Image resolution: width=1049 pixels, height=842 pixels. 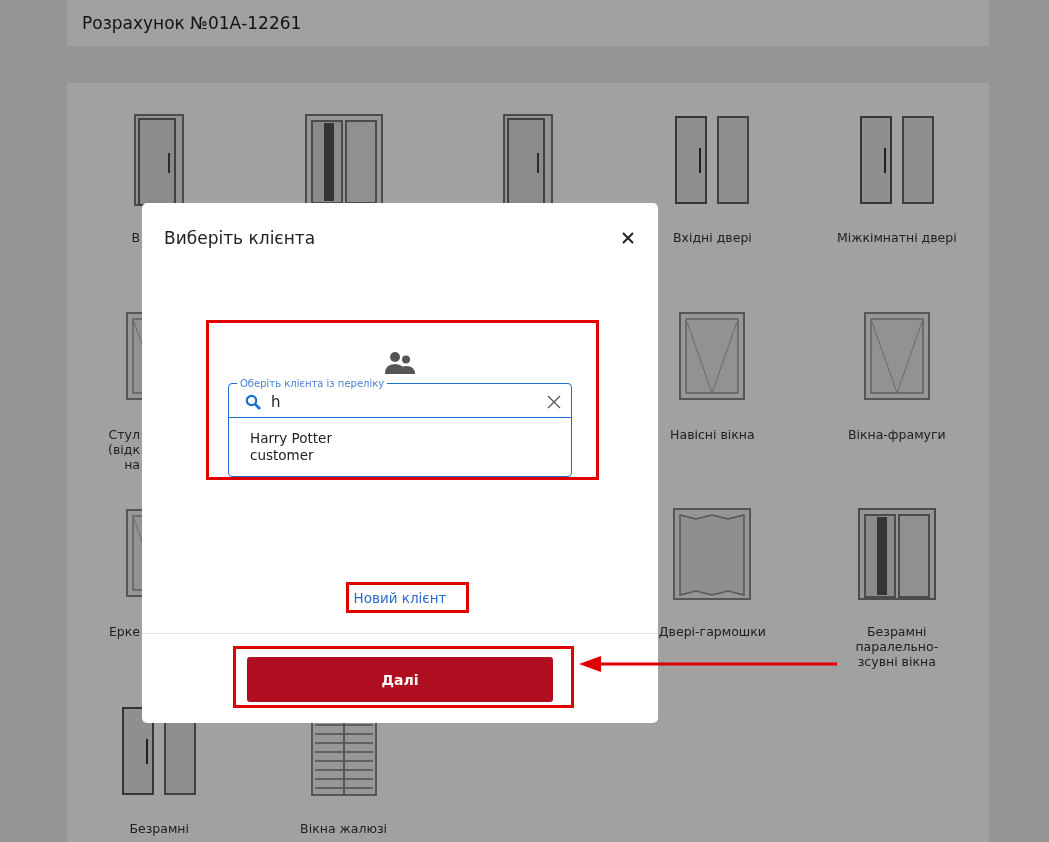 I want to click on clear-icon, so click(x=554, y=402).